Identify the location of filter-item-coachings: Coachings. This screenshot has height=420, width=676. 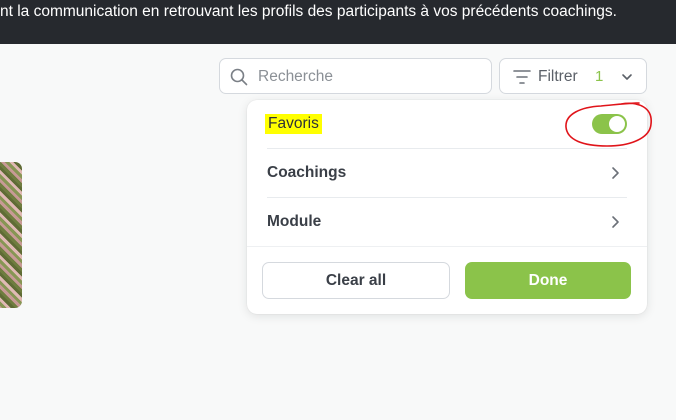
(447, 173).